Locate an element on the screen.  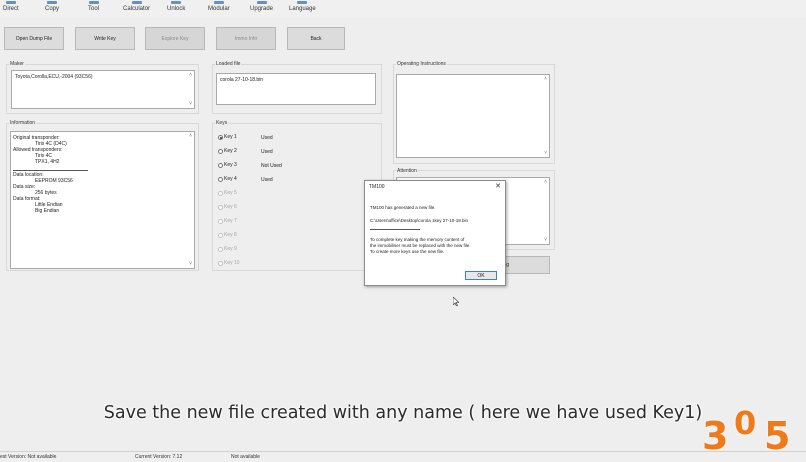
toolbar-copy: Copy is located at coordinates (52, 6).